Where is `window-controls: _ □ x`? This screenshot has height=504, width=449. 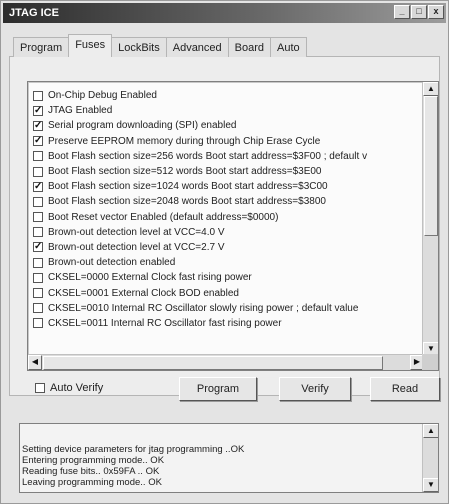 window-controls: _ □ x is located at coordinates (419, 12).